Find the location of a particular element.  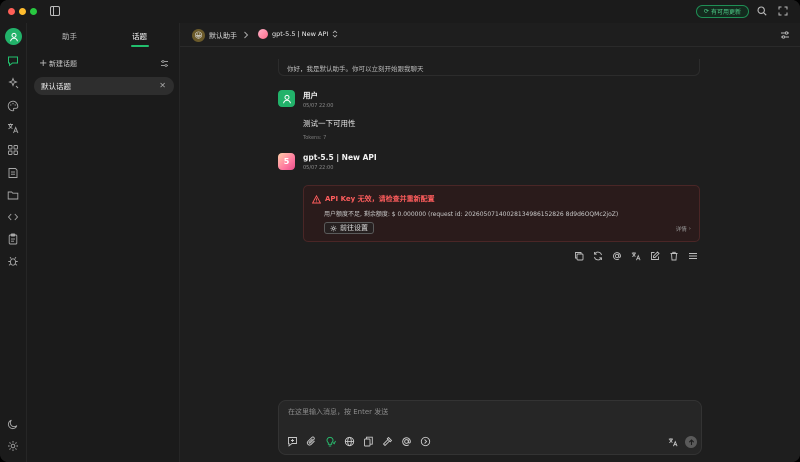

user-message-time: 05/07 22:00 is located at coordinates (318, 106).